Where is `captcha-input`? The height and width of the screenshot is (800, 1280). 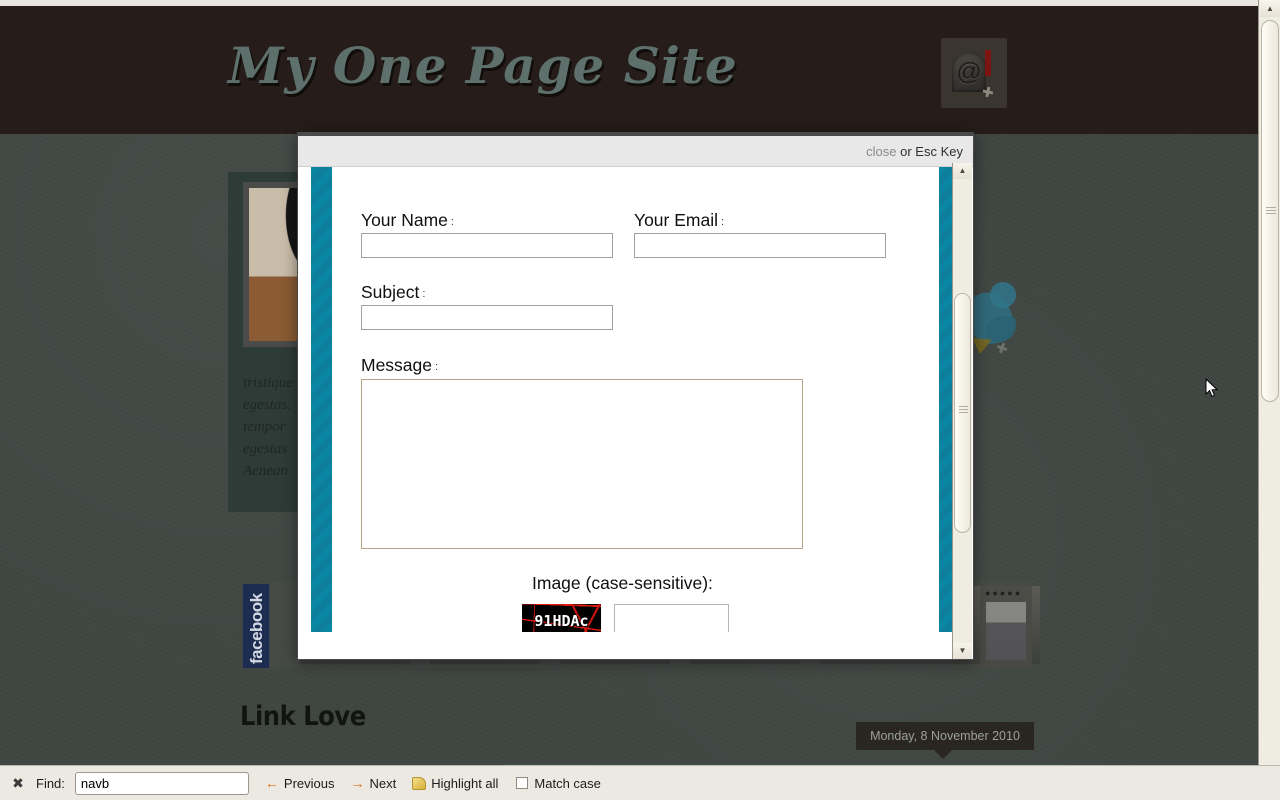
captcha-input is located at coordinates (671, 618).